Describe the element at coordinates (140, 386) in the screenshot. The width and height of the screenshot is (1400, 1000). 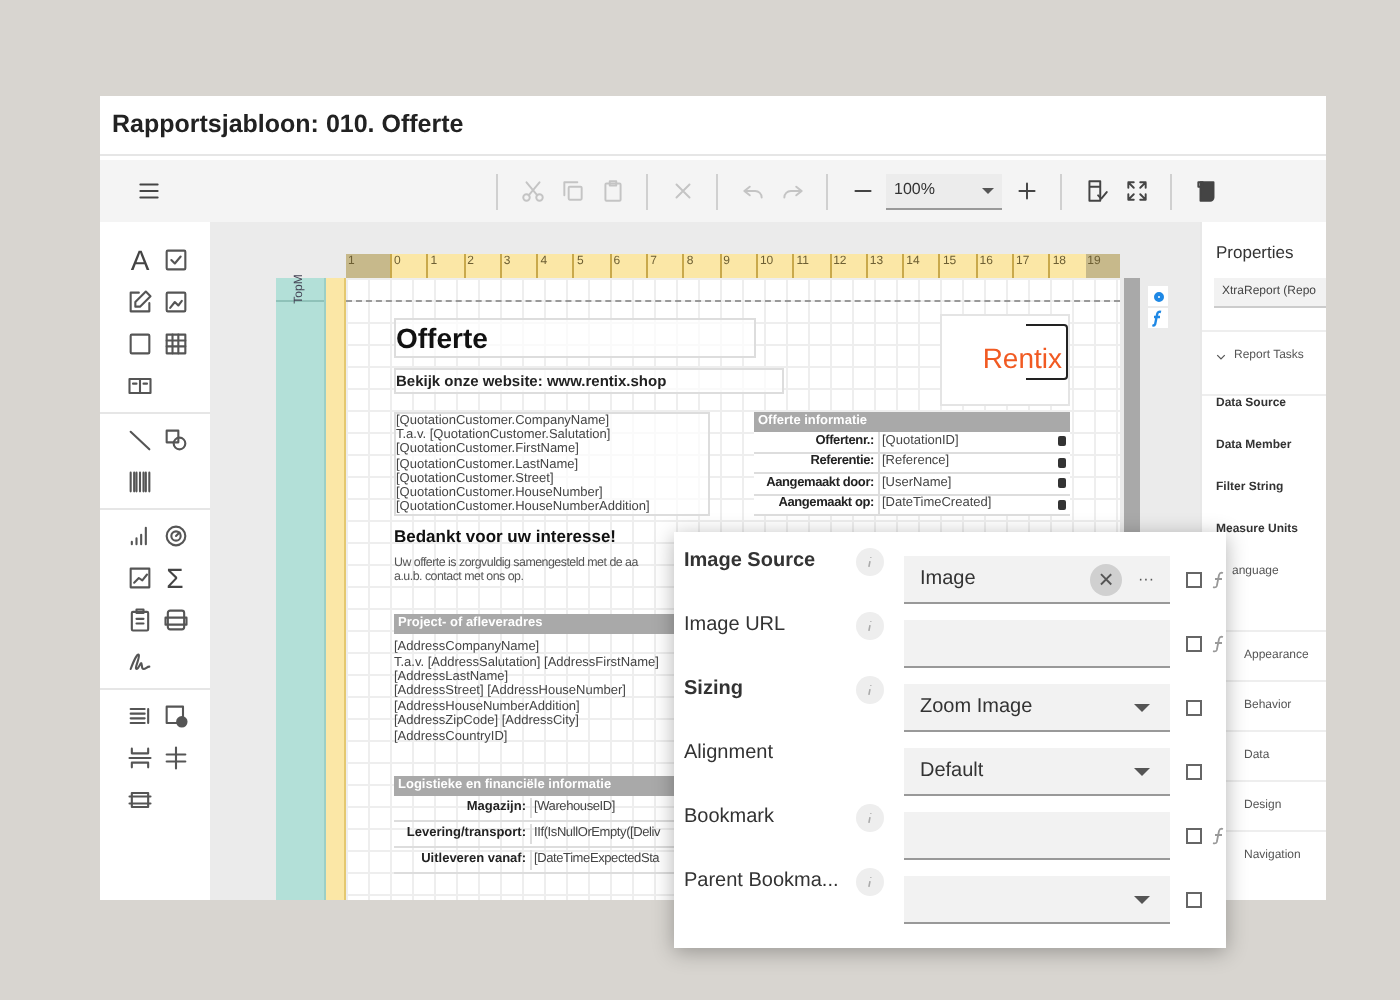
I see `panel-icon` at that location.